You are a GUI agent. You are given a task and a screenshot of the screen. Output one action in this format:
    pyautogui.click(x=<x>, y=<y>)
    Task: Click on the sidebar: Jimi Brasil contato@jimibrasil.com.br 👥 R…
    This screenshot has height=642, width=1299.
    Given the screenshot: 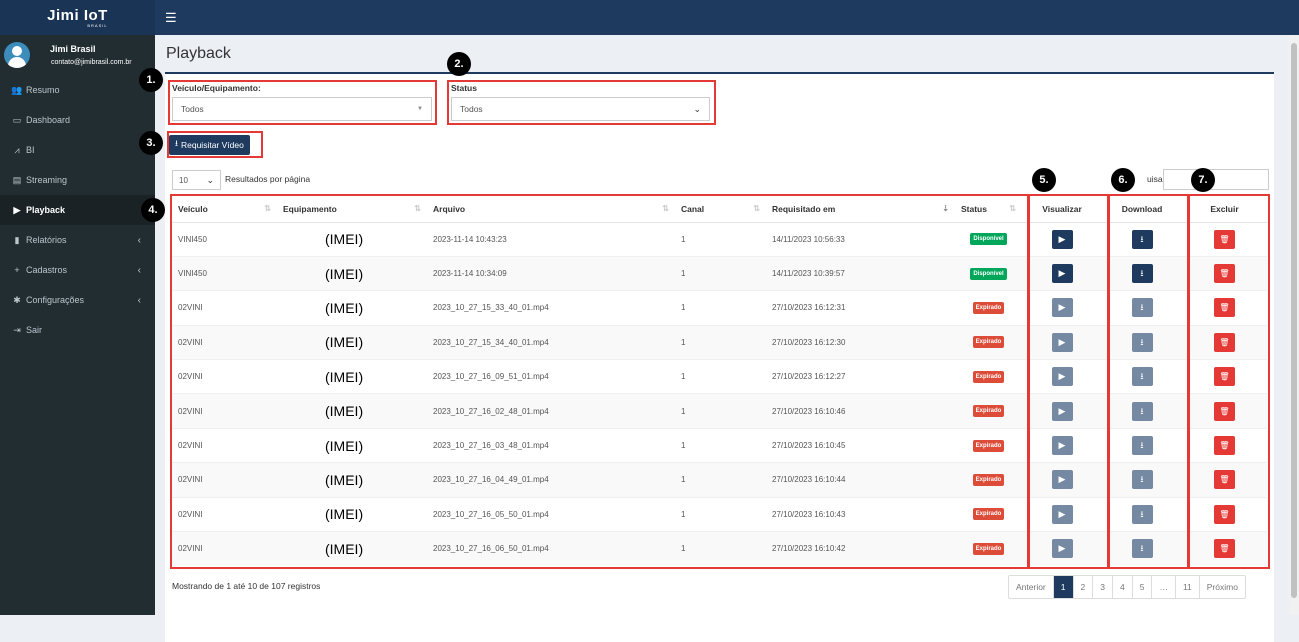 What is the action you would take?
    pyautogui.click(x=77, y=325)
    